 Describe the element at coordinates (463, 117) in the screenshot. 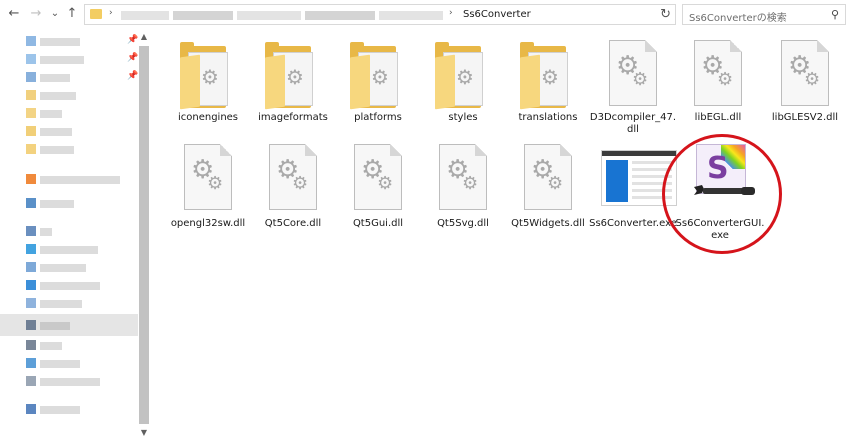

I see `file-name: styles` at that location.